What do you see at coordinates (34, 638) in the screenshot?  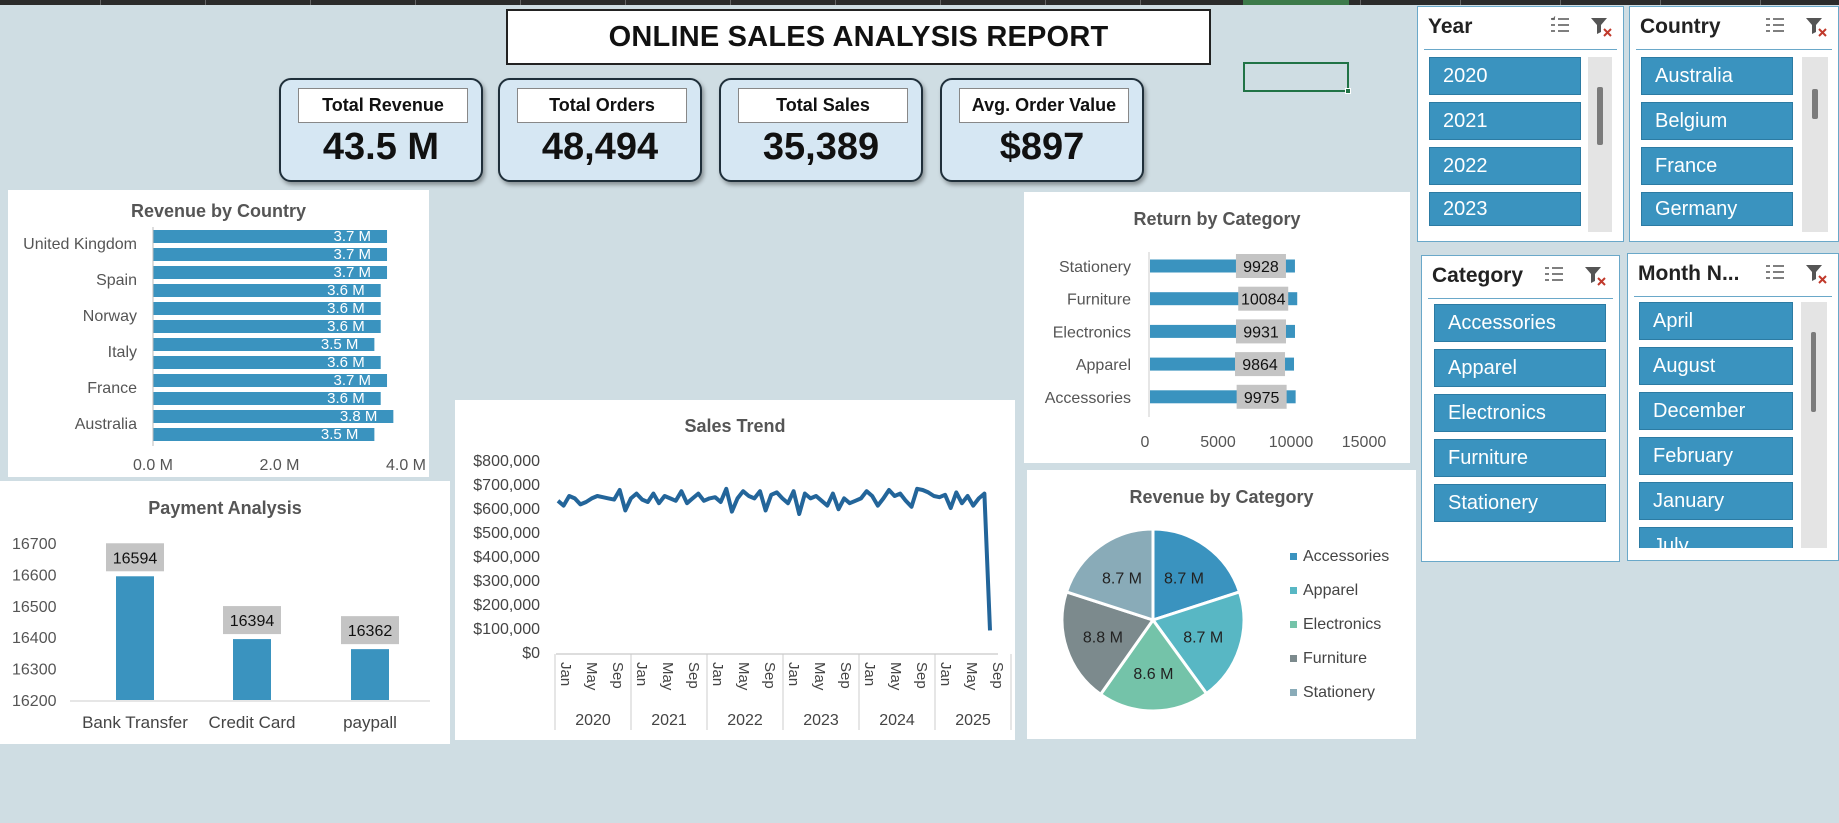 I see `y-tick-label: 16400` at bounding box center [34, 638].